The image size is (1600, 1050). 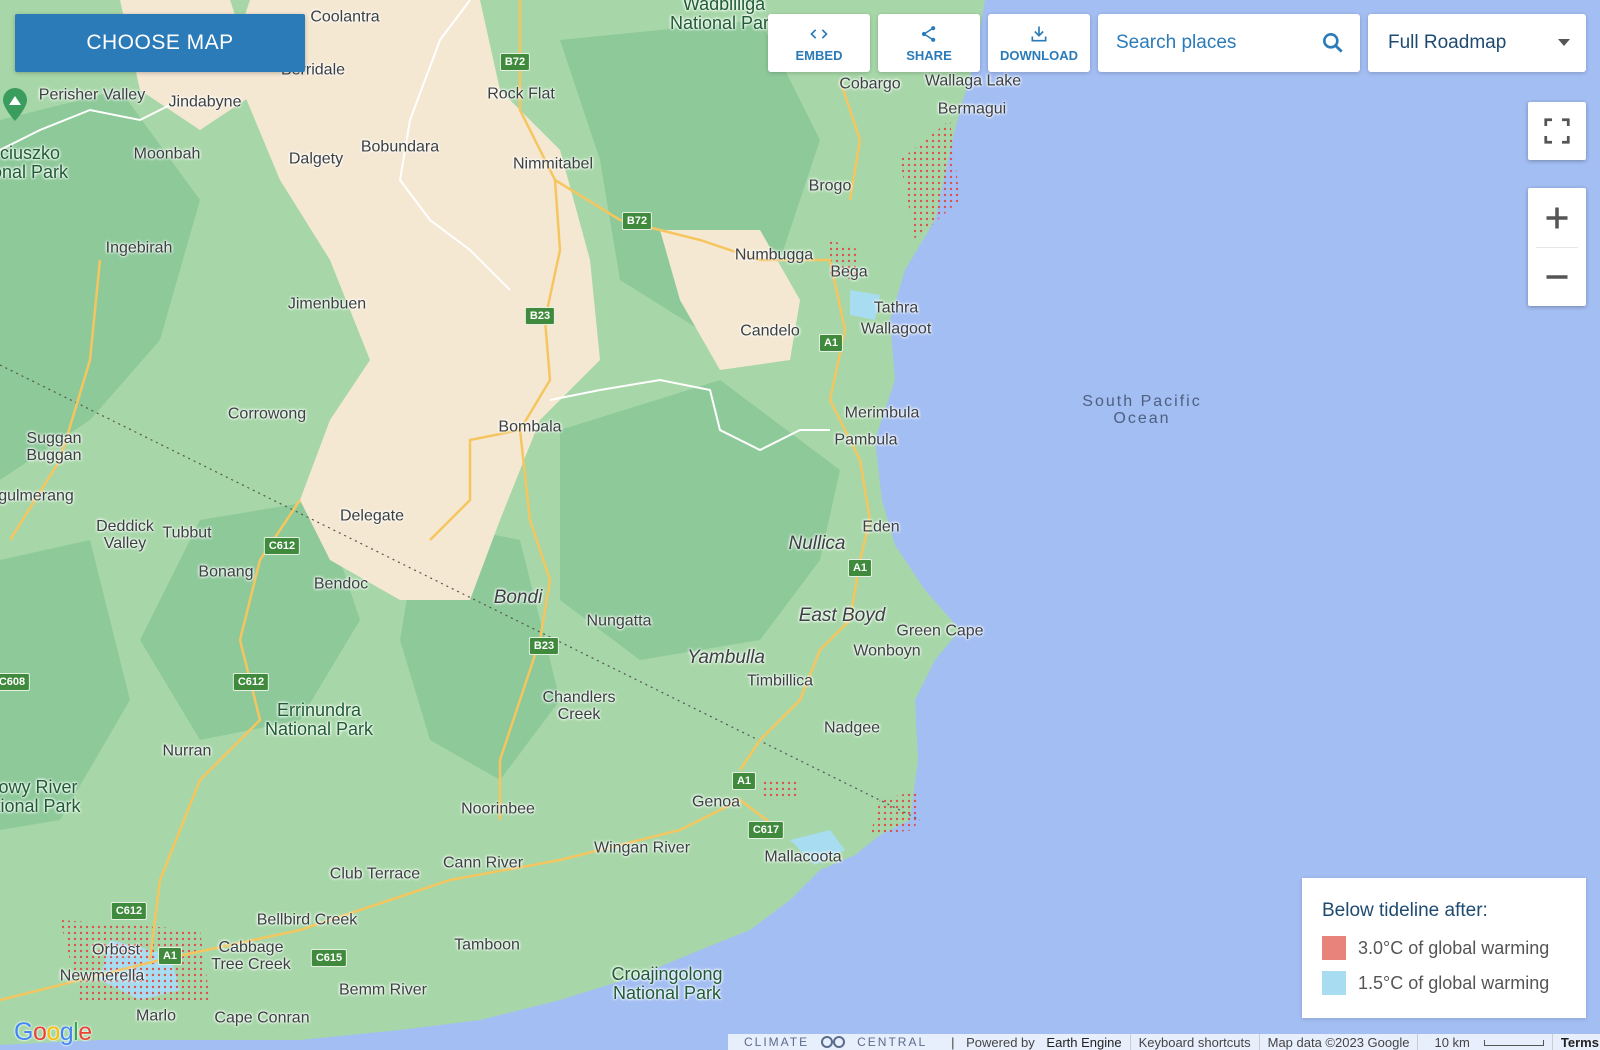 What do you see at coordinates (92, 96) in the screenshot?
I see `place-label: Perisher Valley` at bounding box center [92, 96].